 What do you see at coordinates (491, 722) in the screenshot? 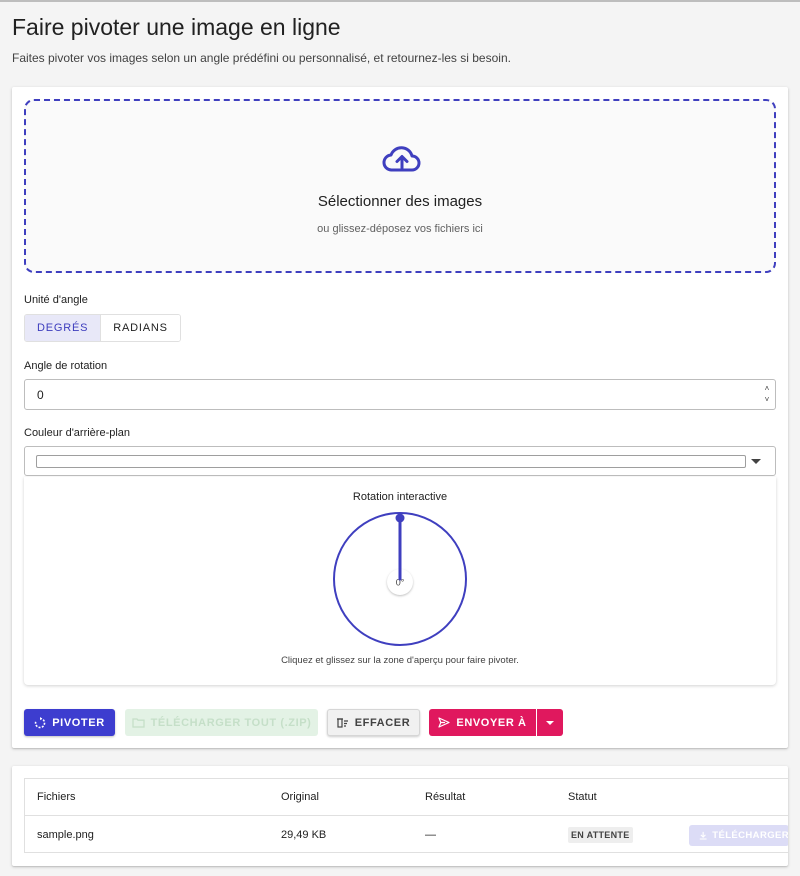
I see `send-to-label: ENVOYER À` at bounding box center [491, 722].